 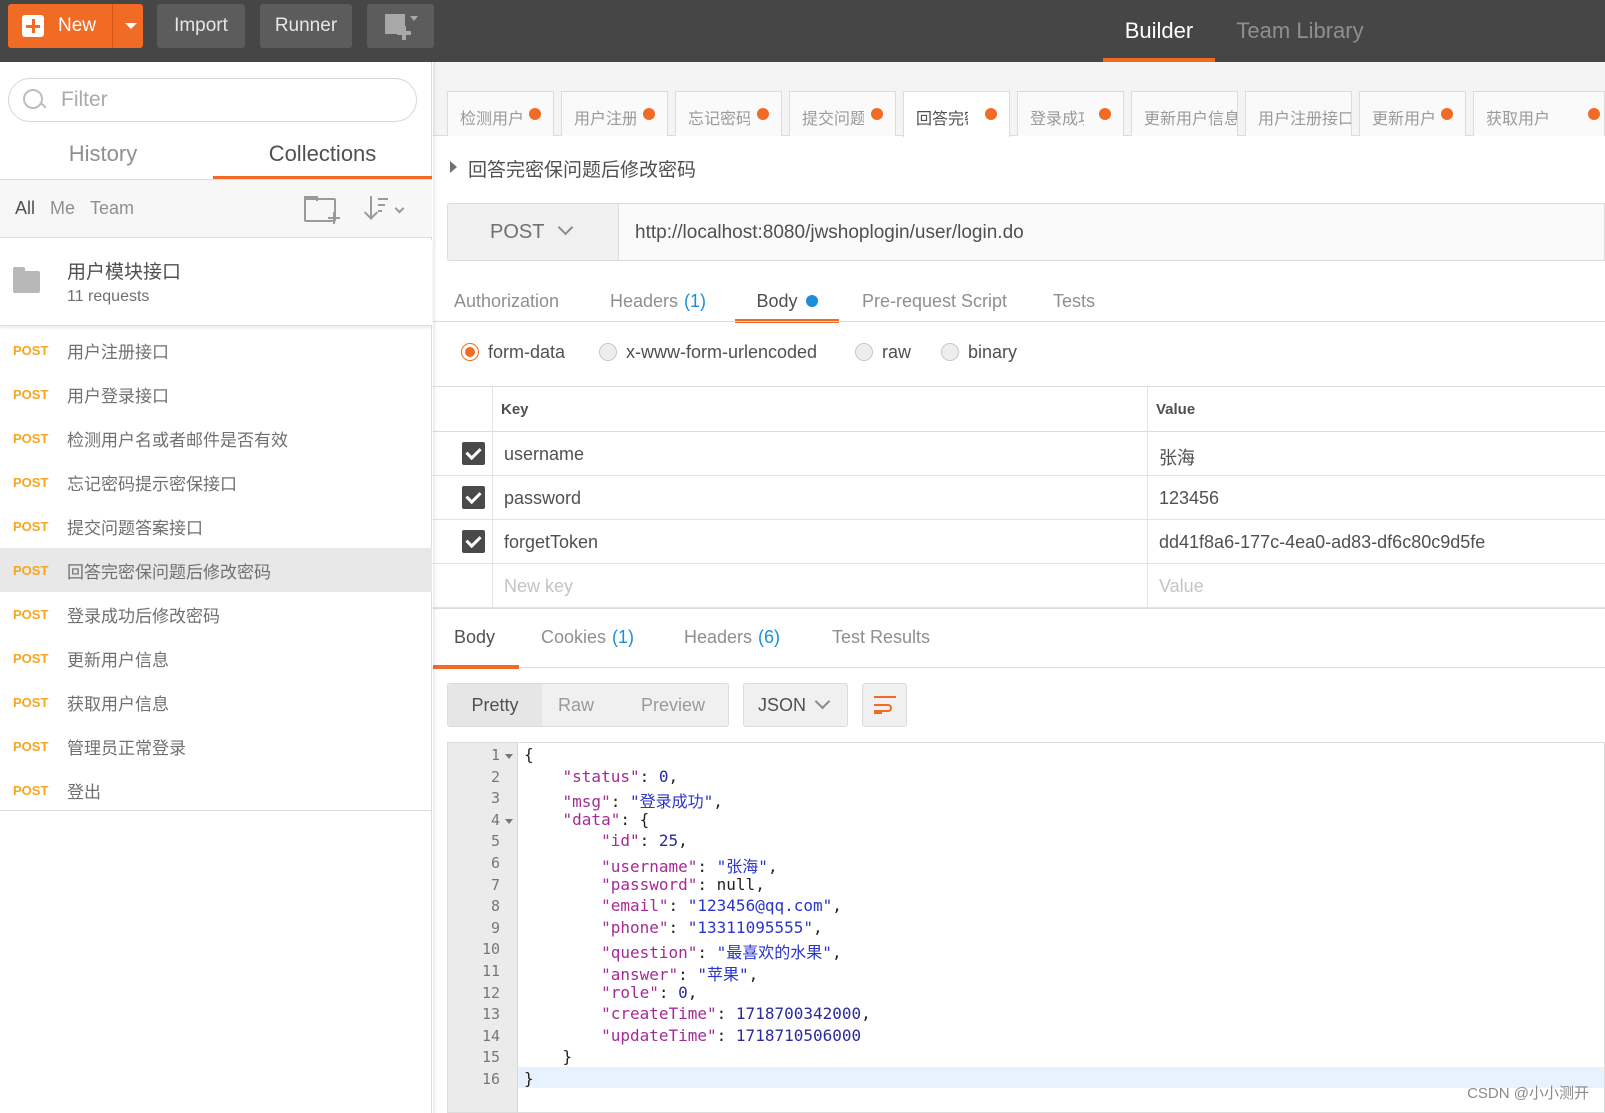 I want to click on code-line: }, so click(x=567, y=1057).